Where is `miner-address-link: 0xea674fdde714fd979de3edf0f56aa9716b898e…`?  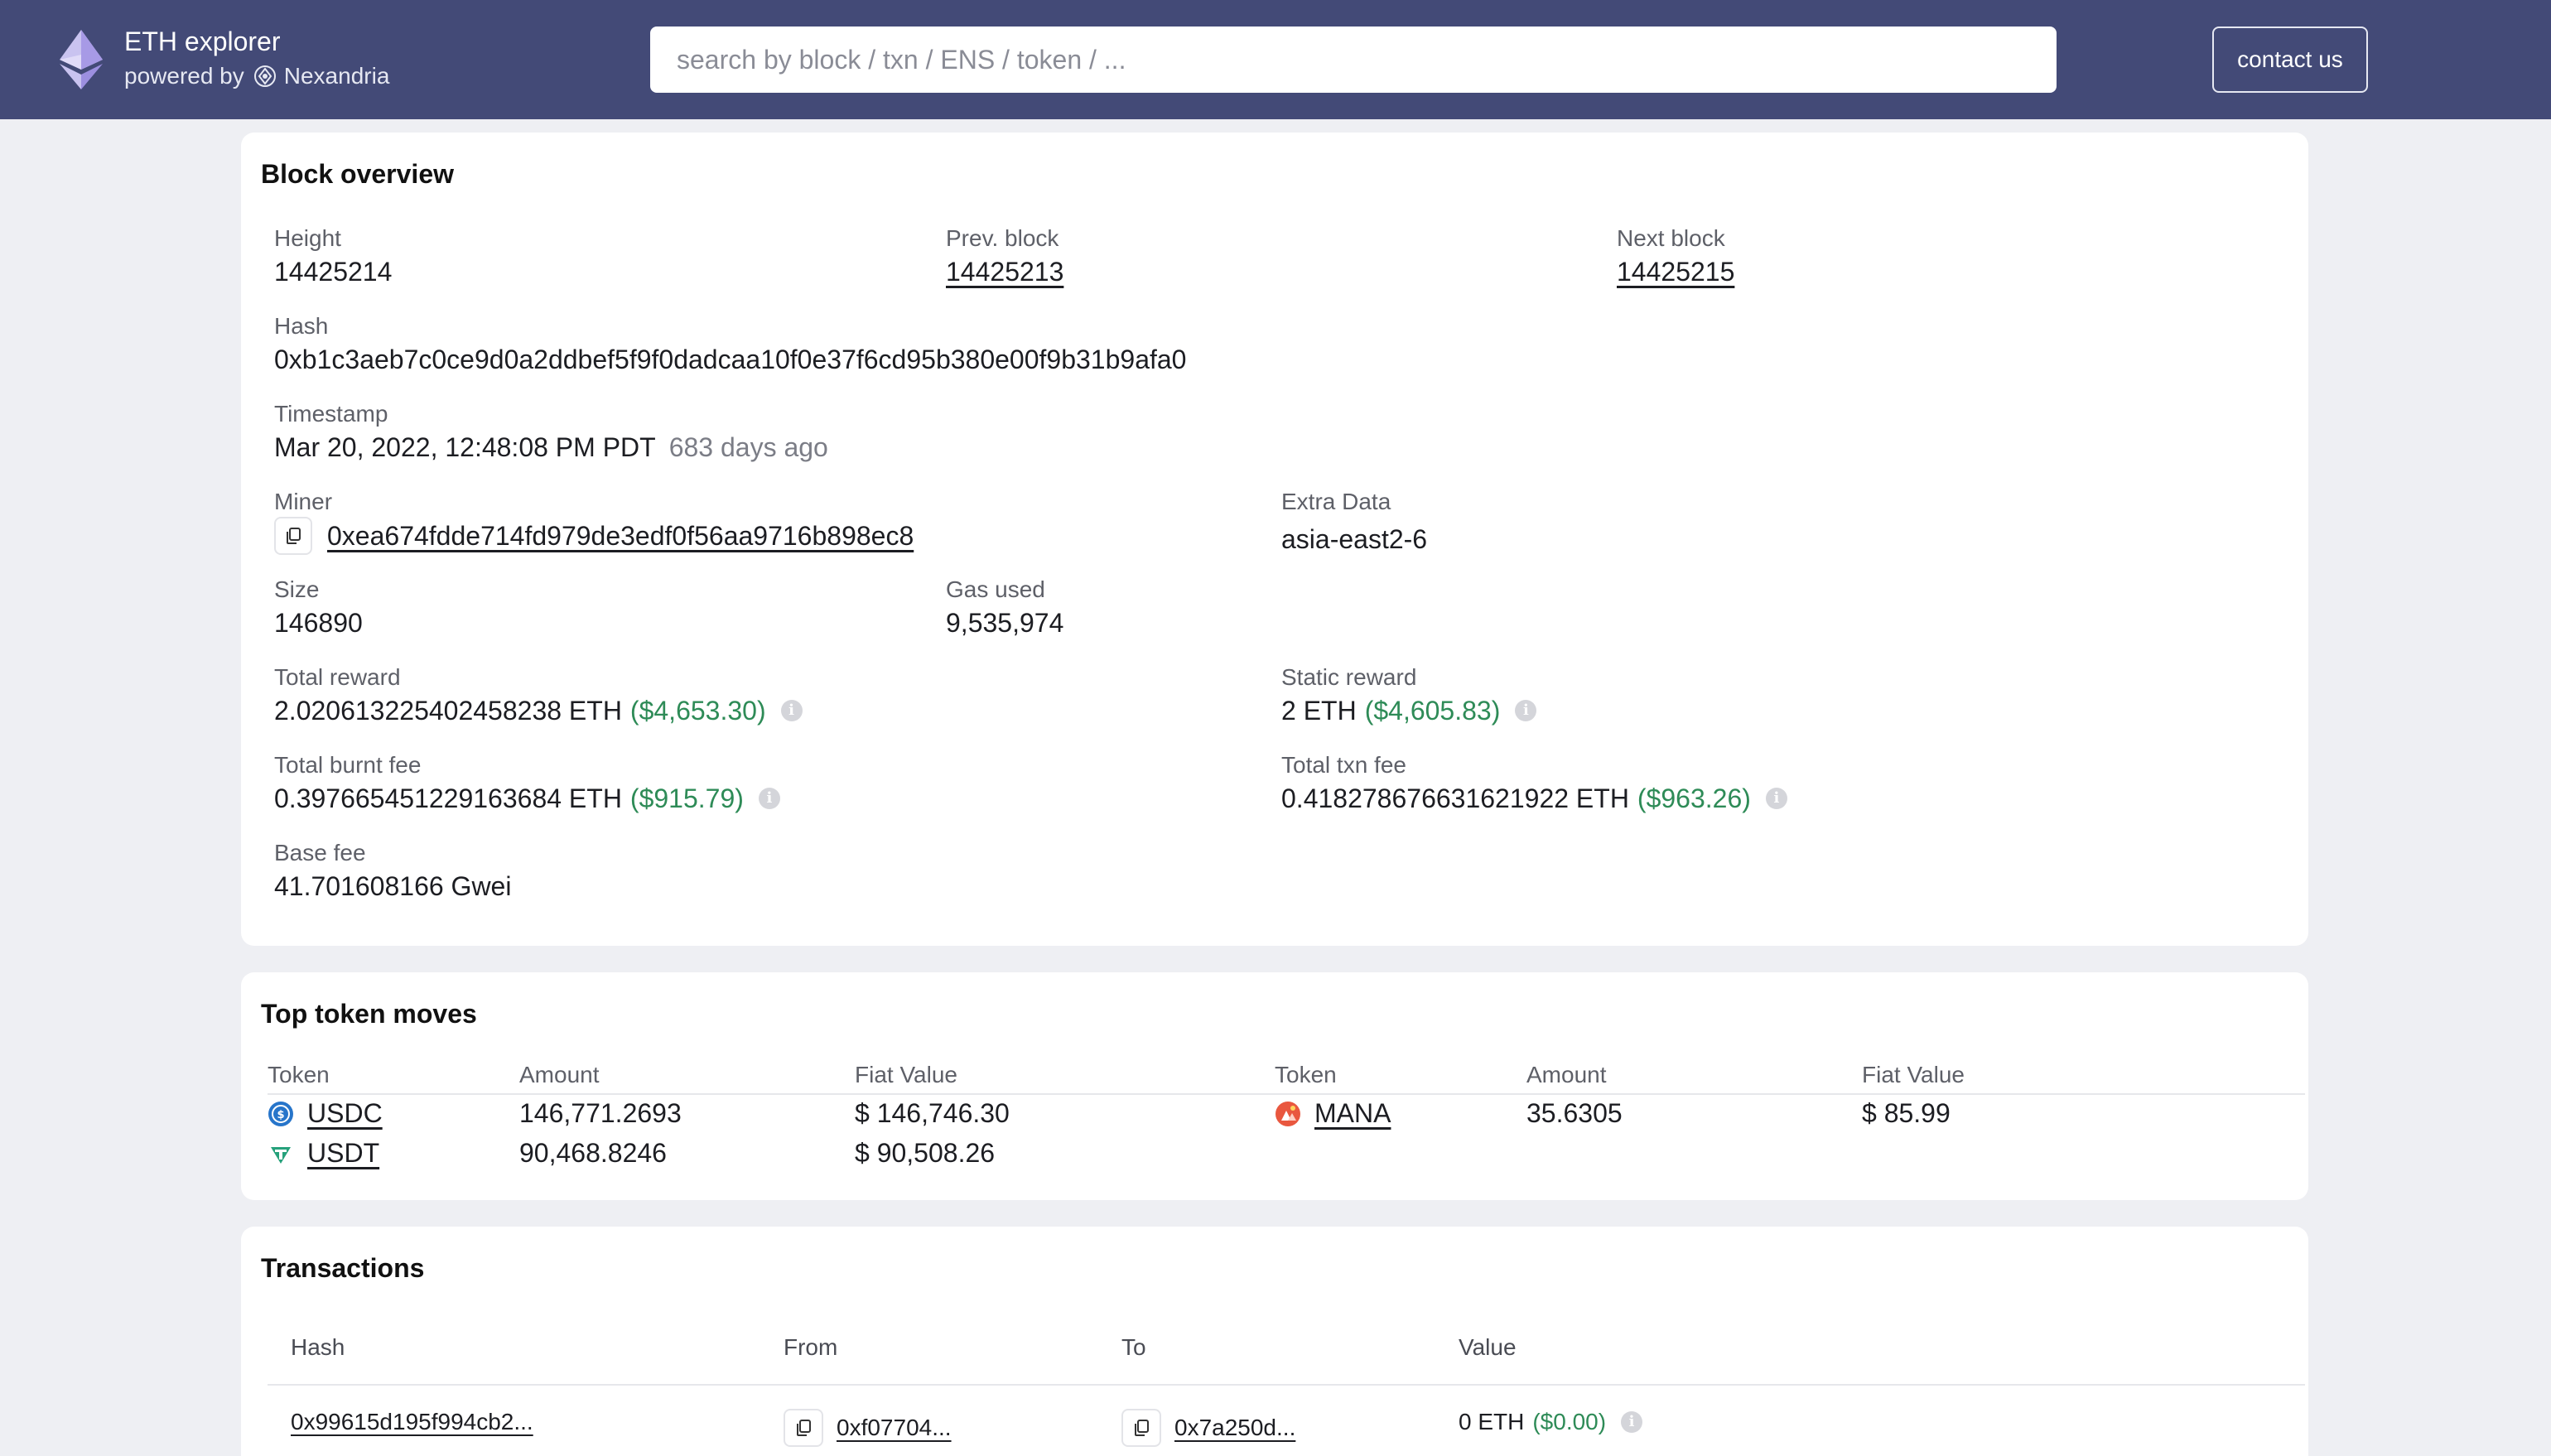 miner-address-link: 0xea674fdde714fd979de3edf0f56aa9716b898e… is located at coordinates (620, 536).